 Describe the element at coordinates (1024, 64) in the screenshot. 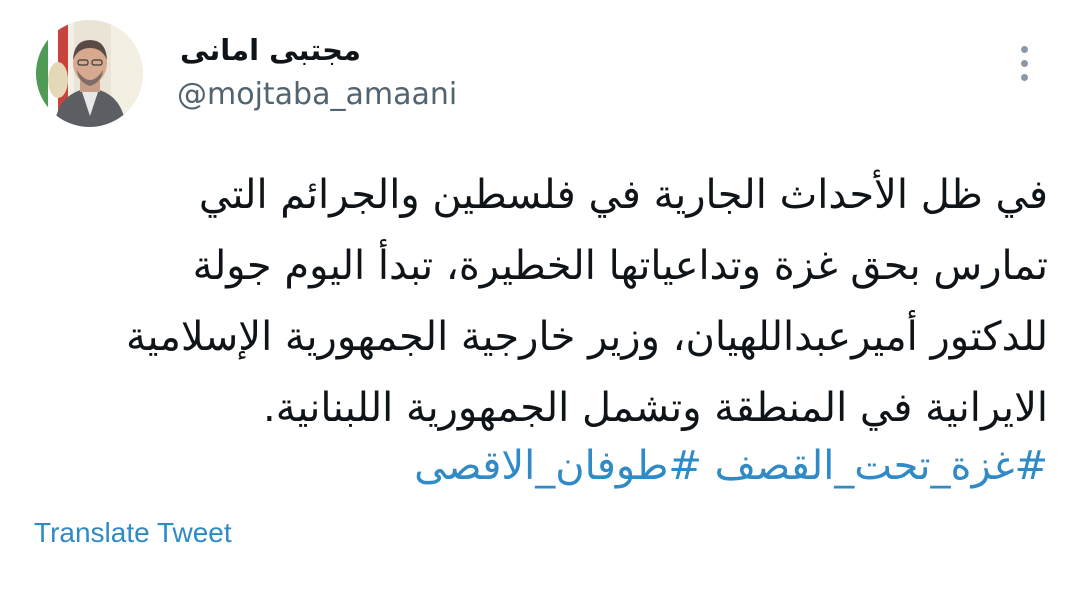

I see `more-options-button` at that location.